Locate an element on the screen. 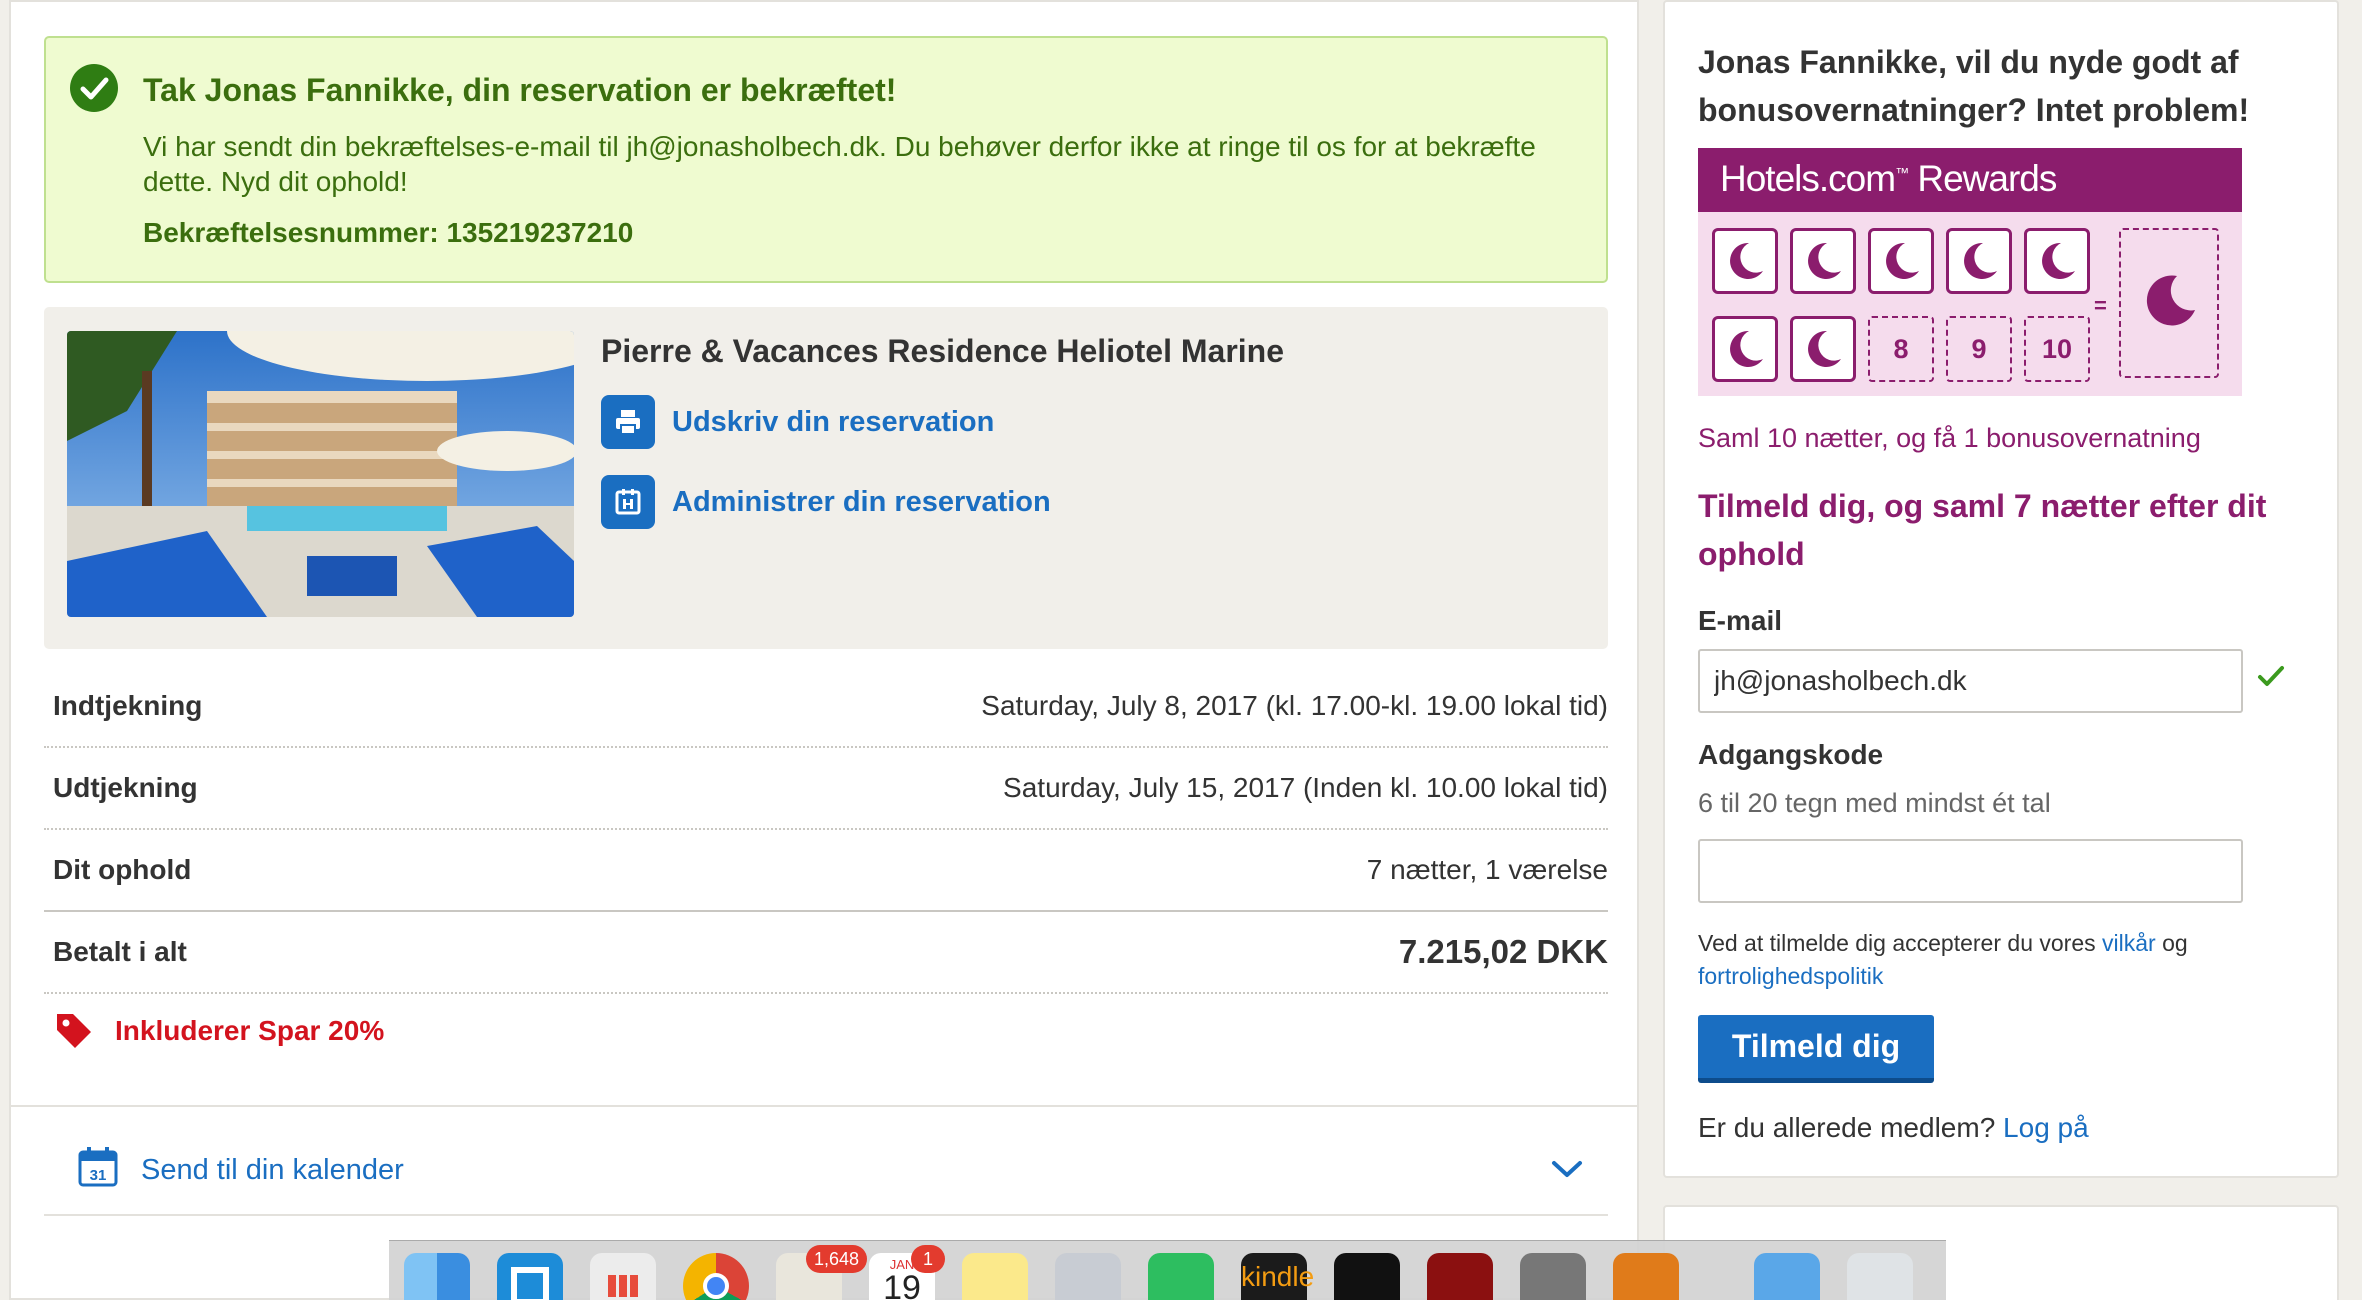  success-check-icon is located at coordinates (94, 88).